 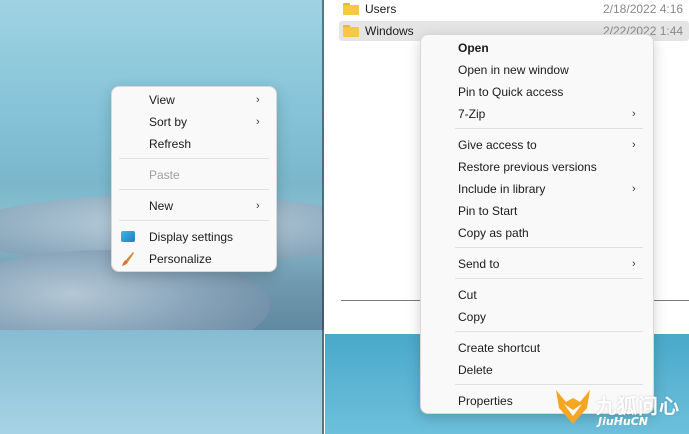 What do you see at coordinates (162, 100) in the screenshot?
I see `menu-item-label: View` at bounding box center [162, 100].